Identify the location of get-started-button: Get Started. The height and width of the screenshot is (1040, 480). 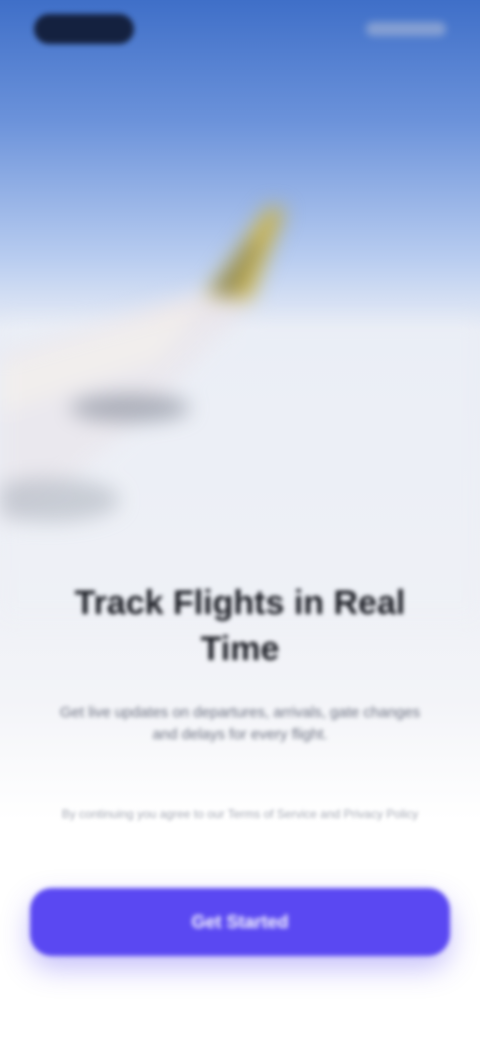
(240, 922).